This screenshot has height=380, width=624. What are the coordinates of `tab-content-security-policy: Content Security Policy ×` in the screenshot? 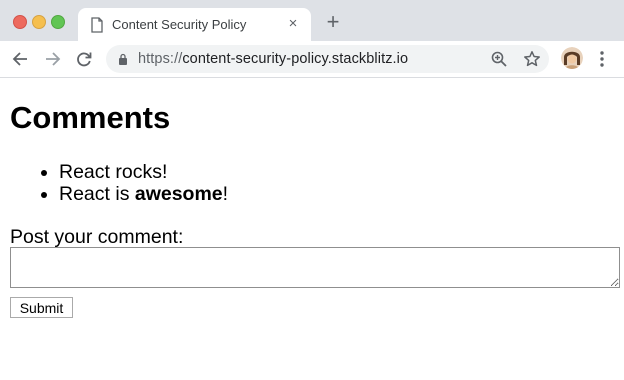 It's located at (194, 24).